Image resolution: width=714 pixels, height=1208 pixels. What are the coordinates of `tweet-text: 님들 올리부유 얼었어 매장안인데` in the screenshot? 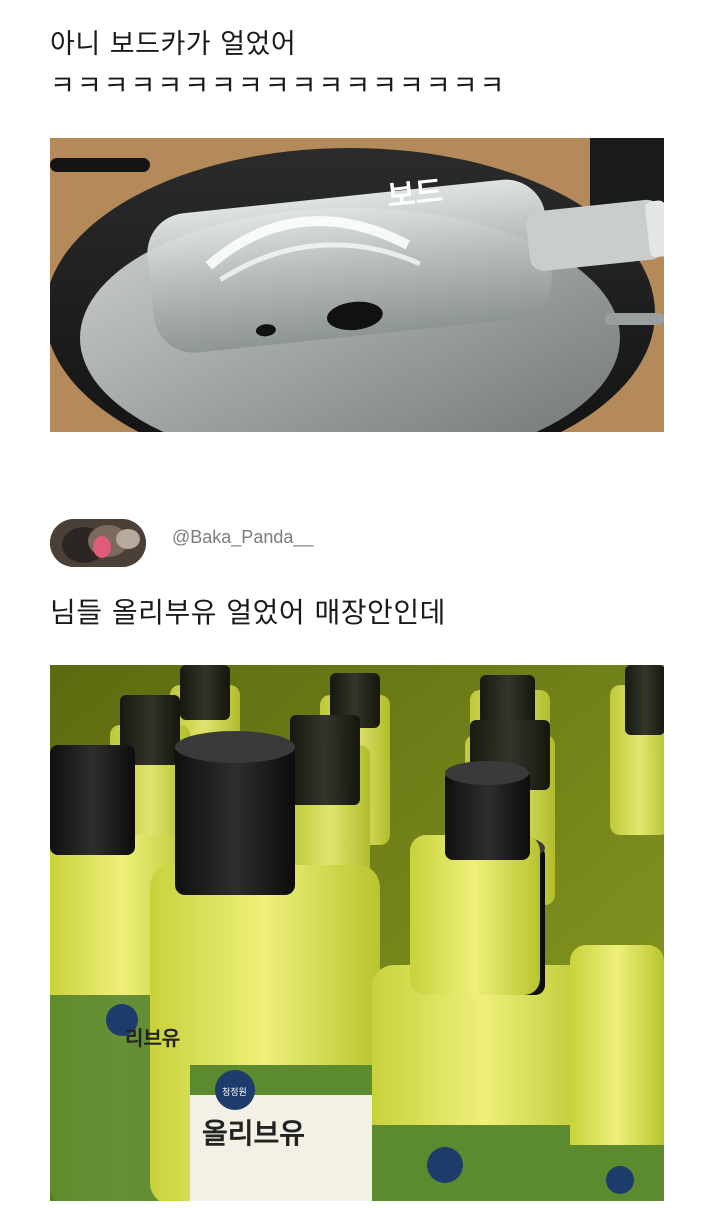 It's located at (248, 612).